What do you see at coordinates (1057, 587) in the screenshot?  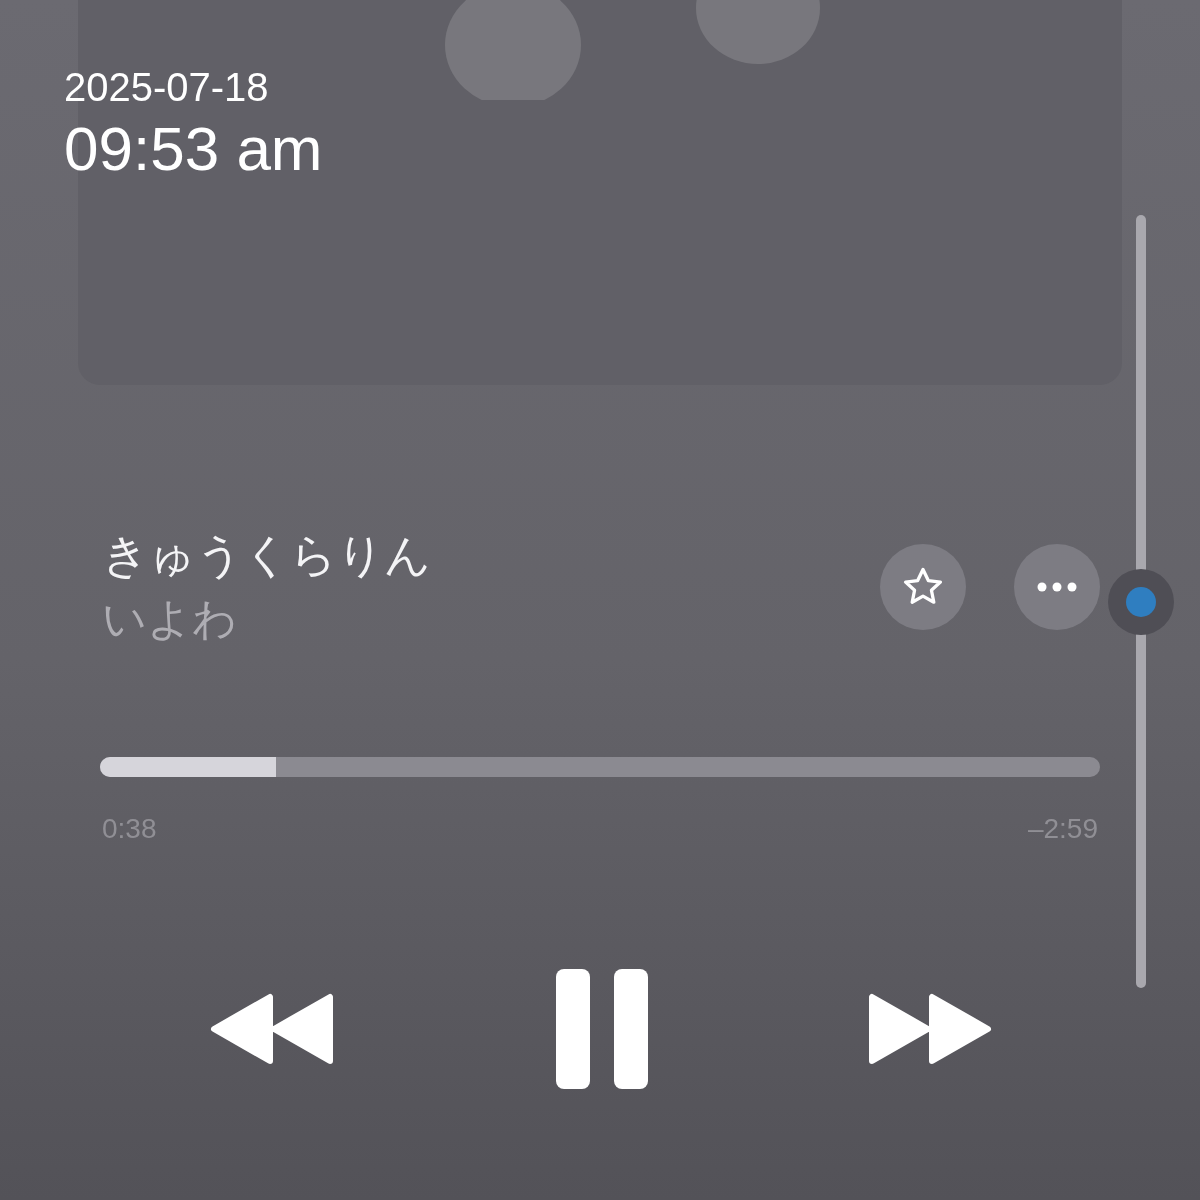 I see `ellipsis-icon` at bounding box center [1057, 587].